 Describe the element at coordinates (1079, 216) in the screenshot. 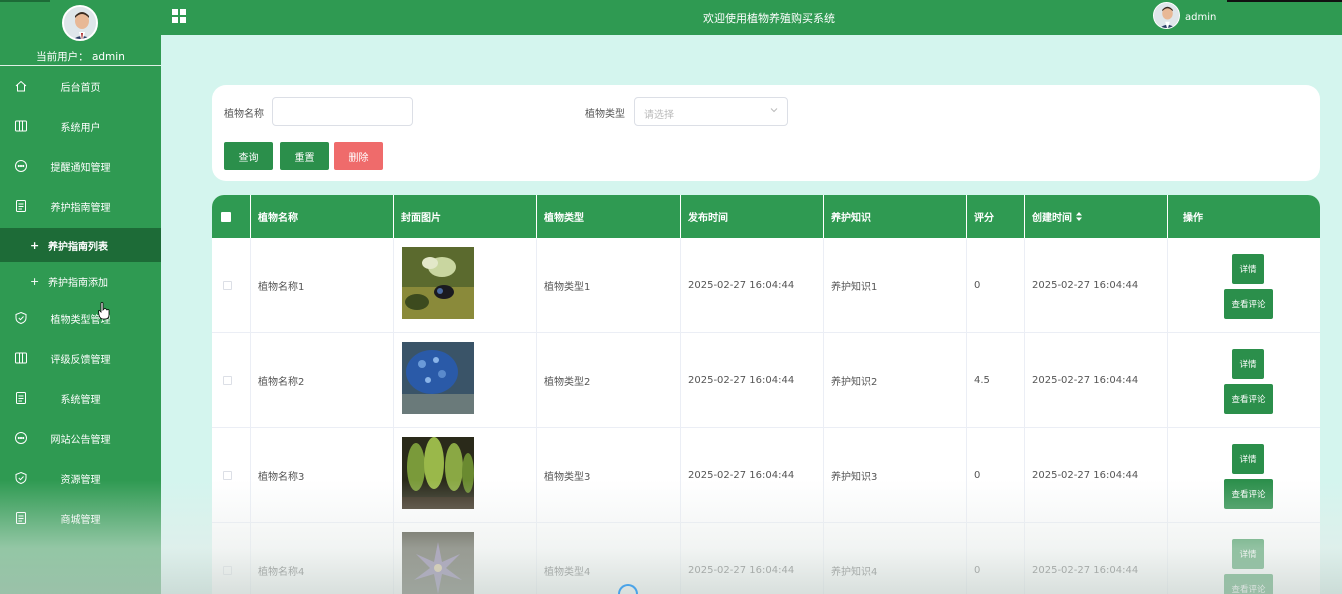

I see `sort-icon` at that location.